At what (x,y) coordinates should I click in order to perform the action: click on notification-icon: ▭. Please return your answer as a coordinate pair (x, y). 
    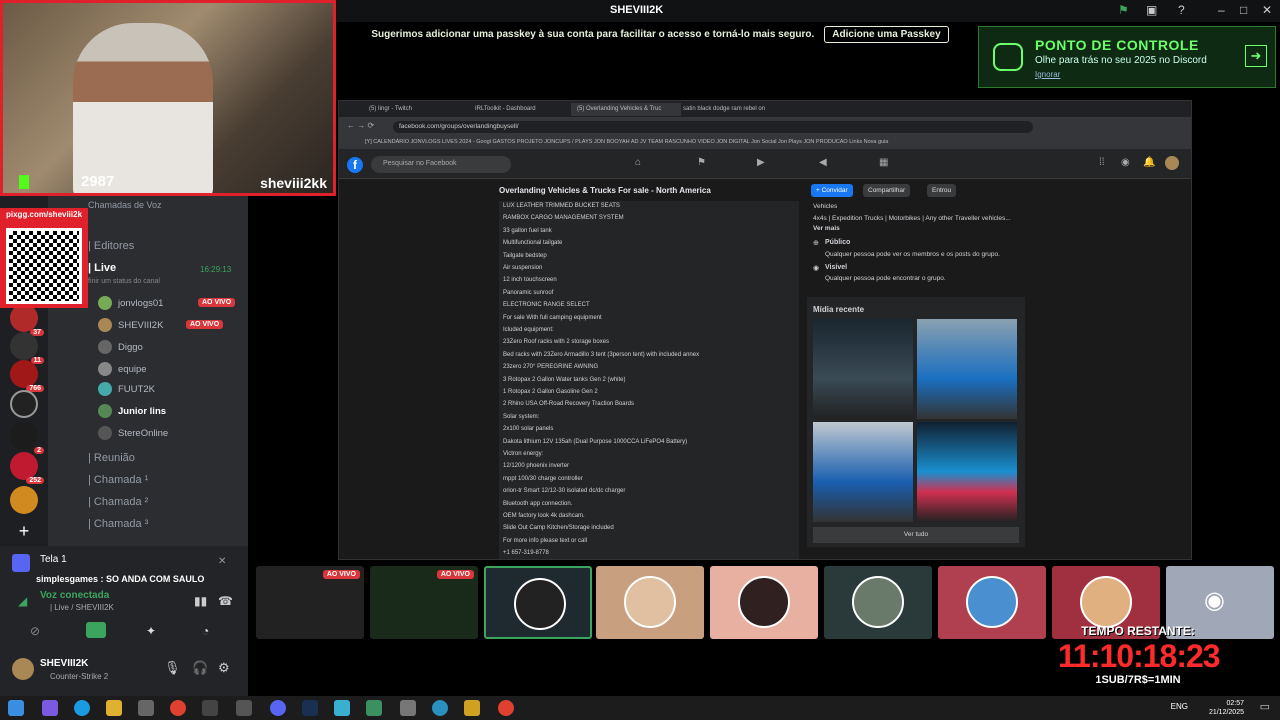
    Looking at the image, I should click on (1265, 706).